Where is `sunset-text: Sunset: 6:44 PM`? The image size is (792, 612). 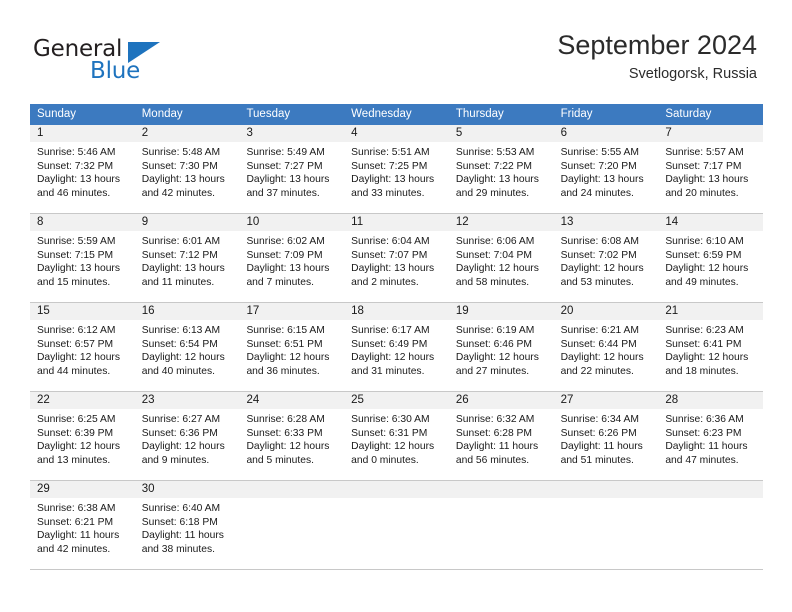 sunset-text: Sunset: 6:44 PM is located at coordinates (598, 344).